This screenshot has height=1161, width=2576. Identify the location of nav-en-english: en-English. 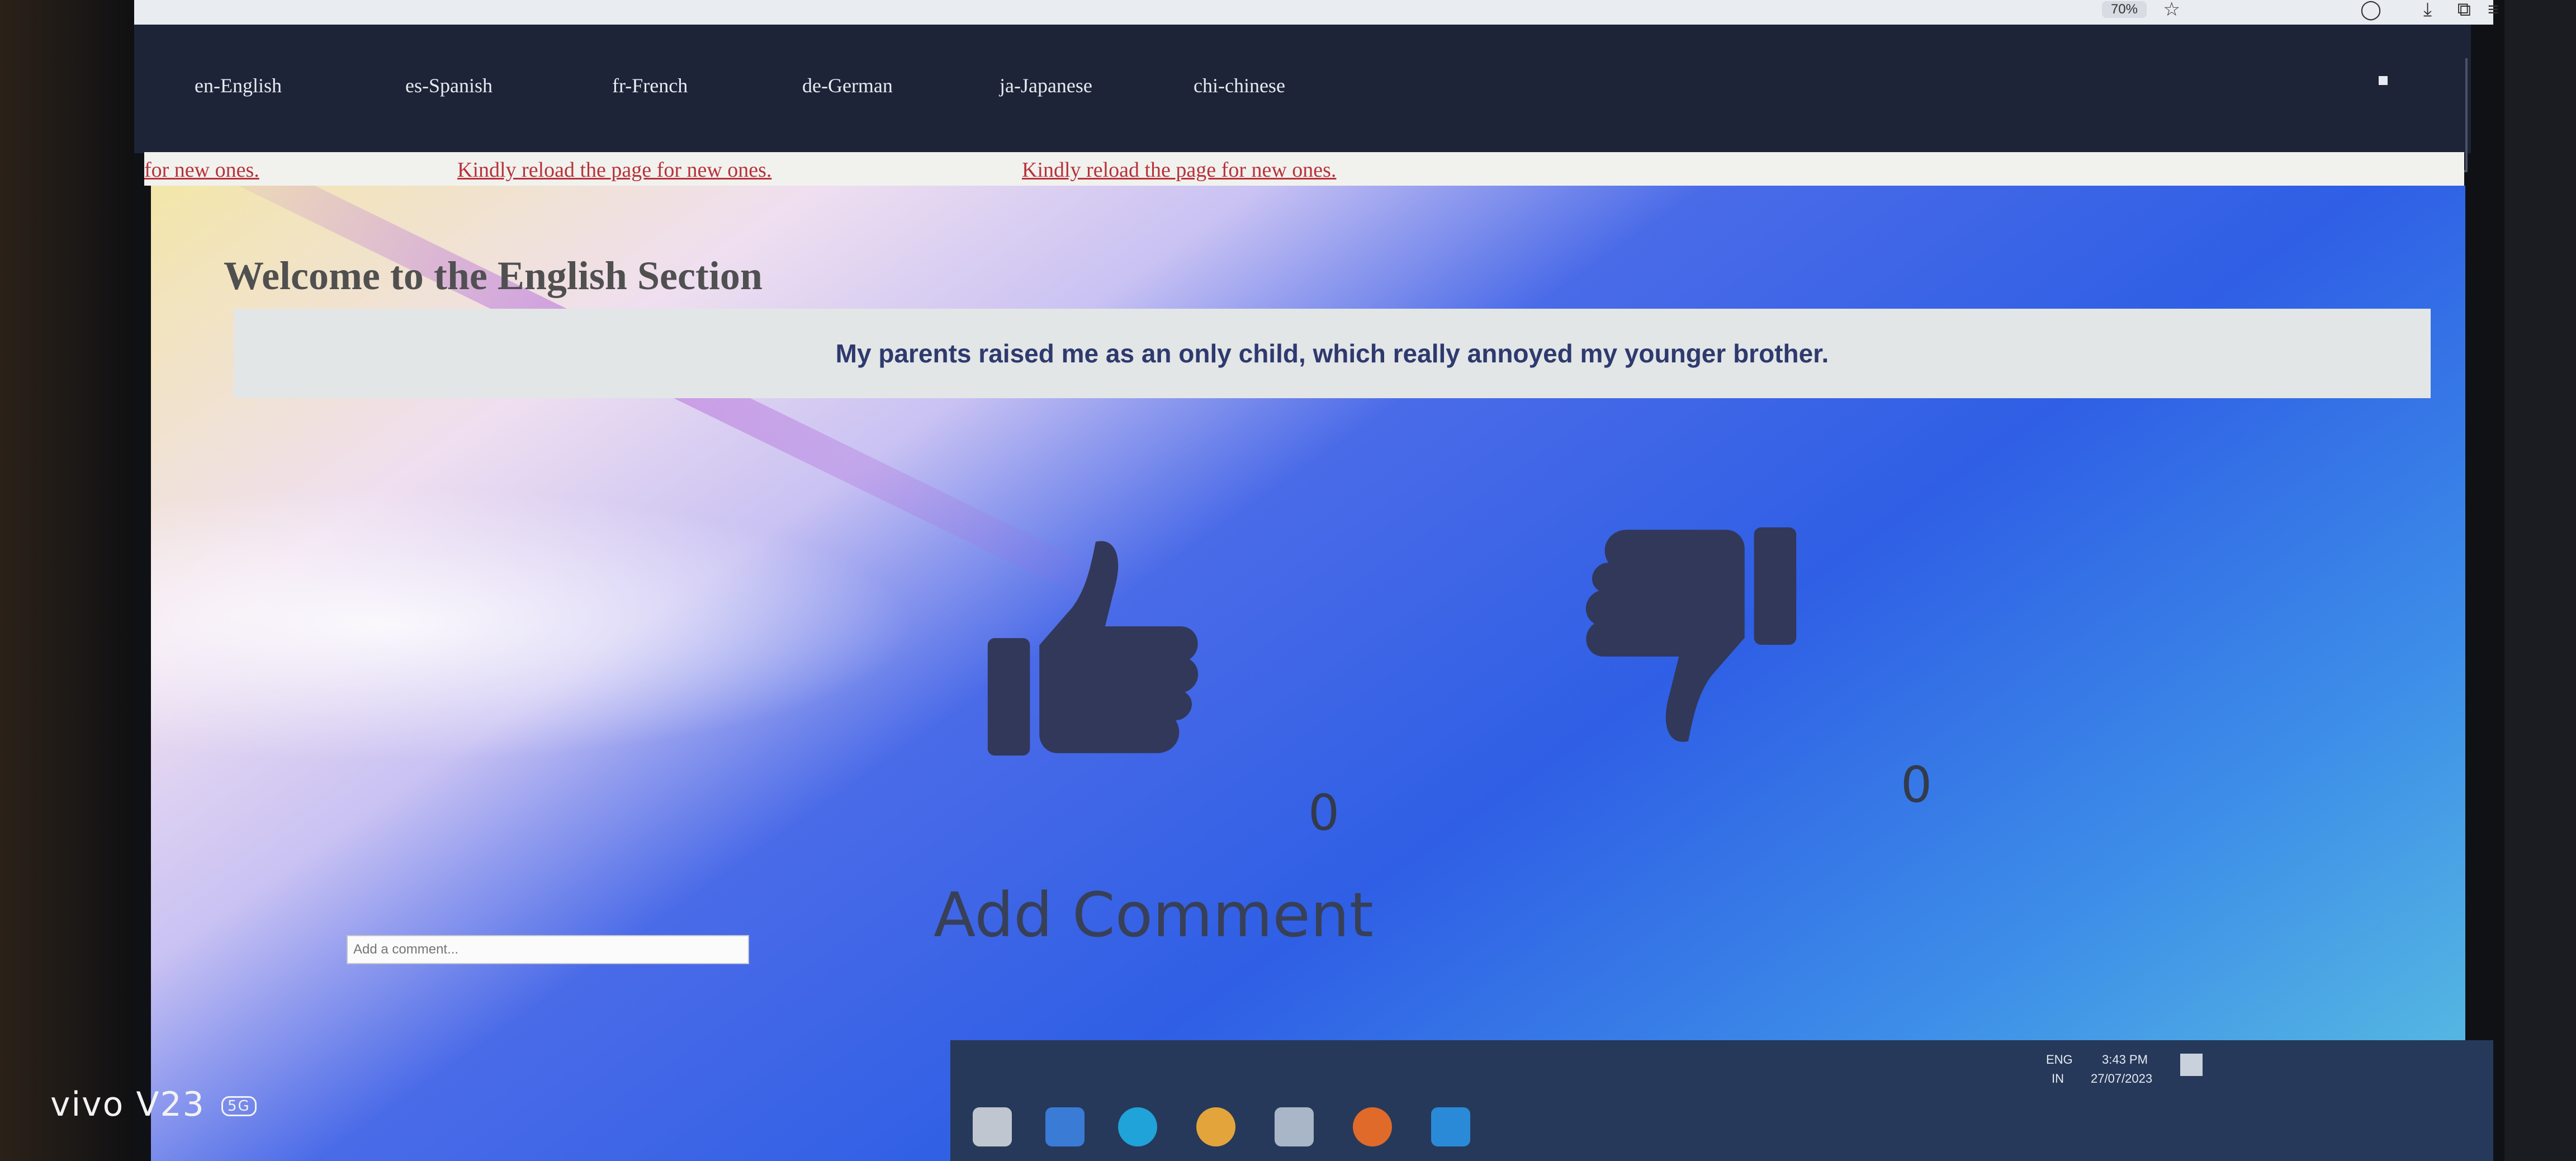
(239, 85).